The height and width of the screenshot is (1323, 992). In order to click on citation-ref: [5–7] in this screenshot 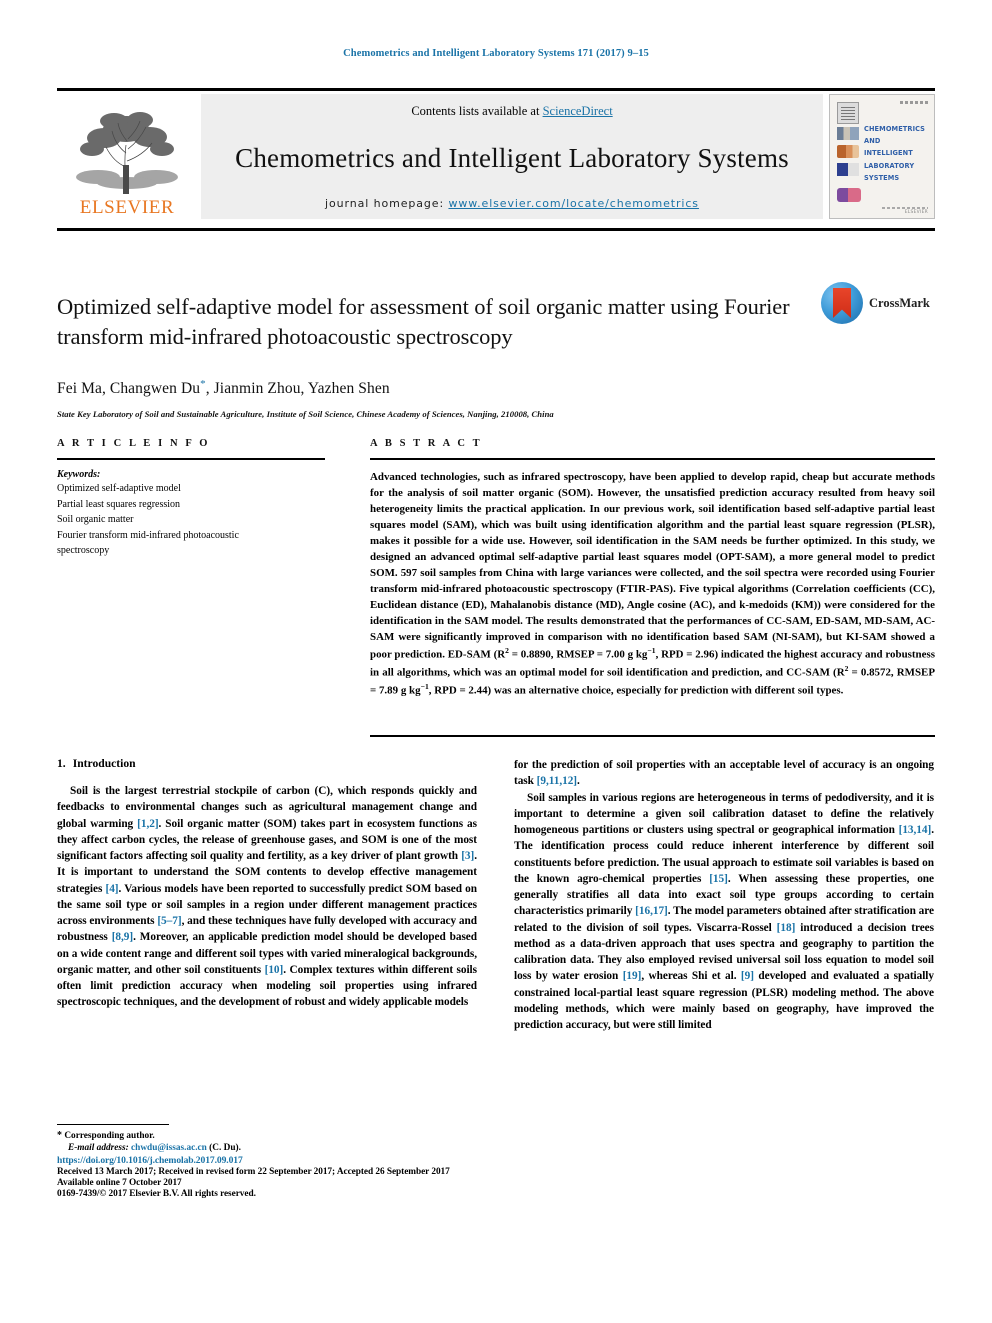, I will do `click(169, 921)`.